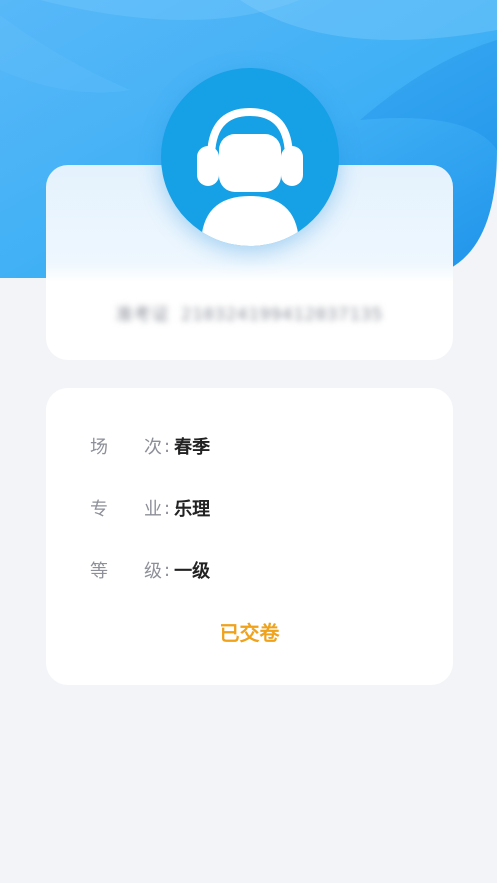  I want to click on info-label-session: 场次, so click(126, 447).